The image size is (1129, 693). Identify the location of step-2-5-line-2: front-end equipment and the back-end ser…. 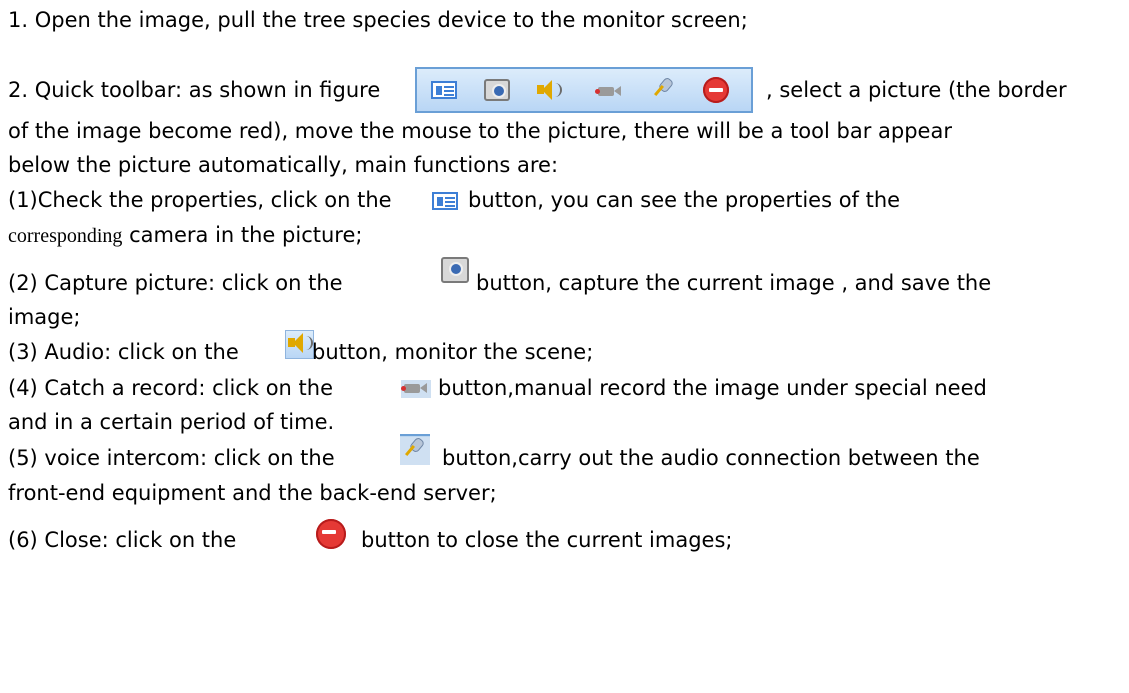
(252, 493).